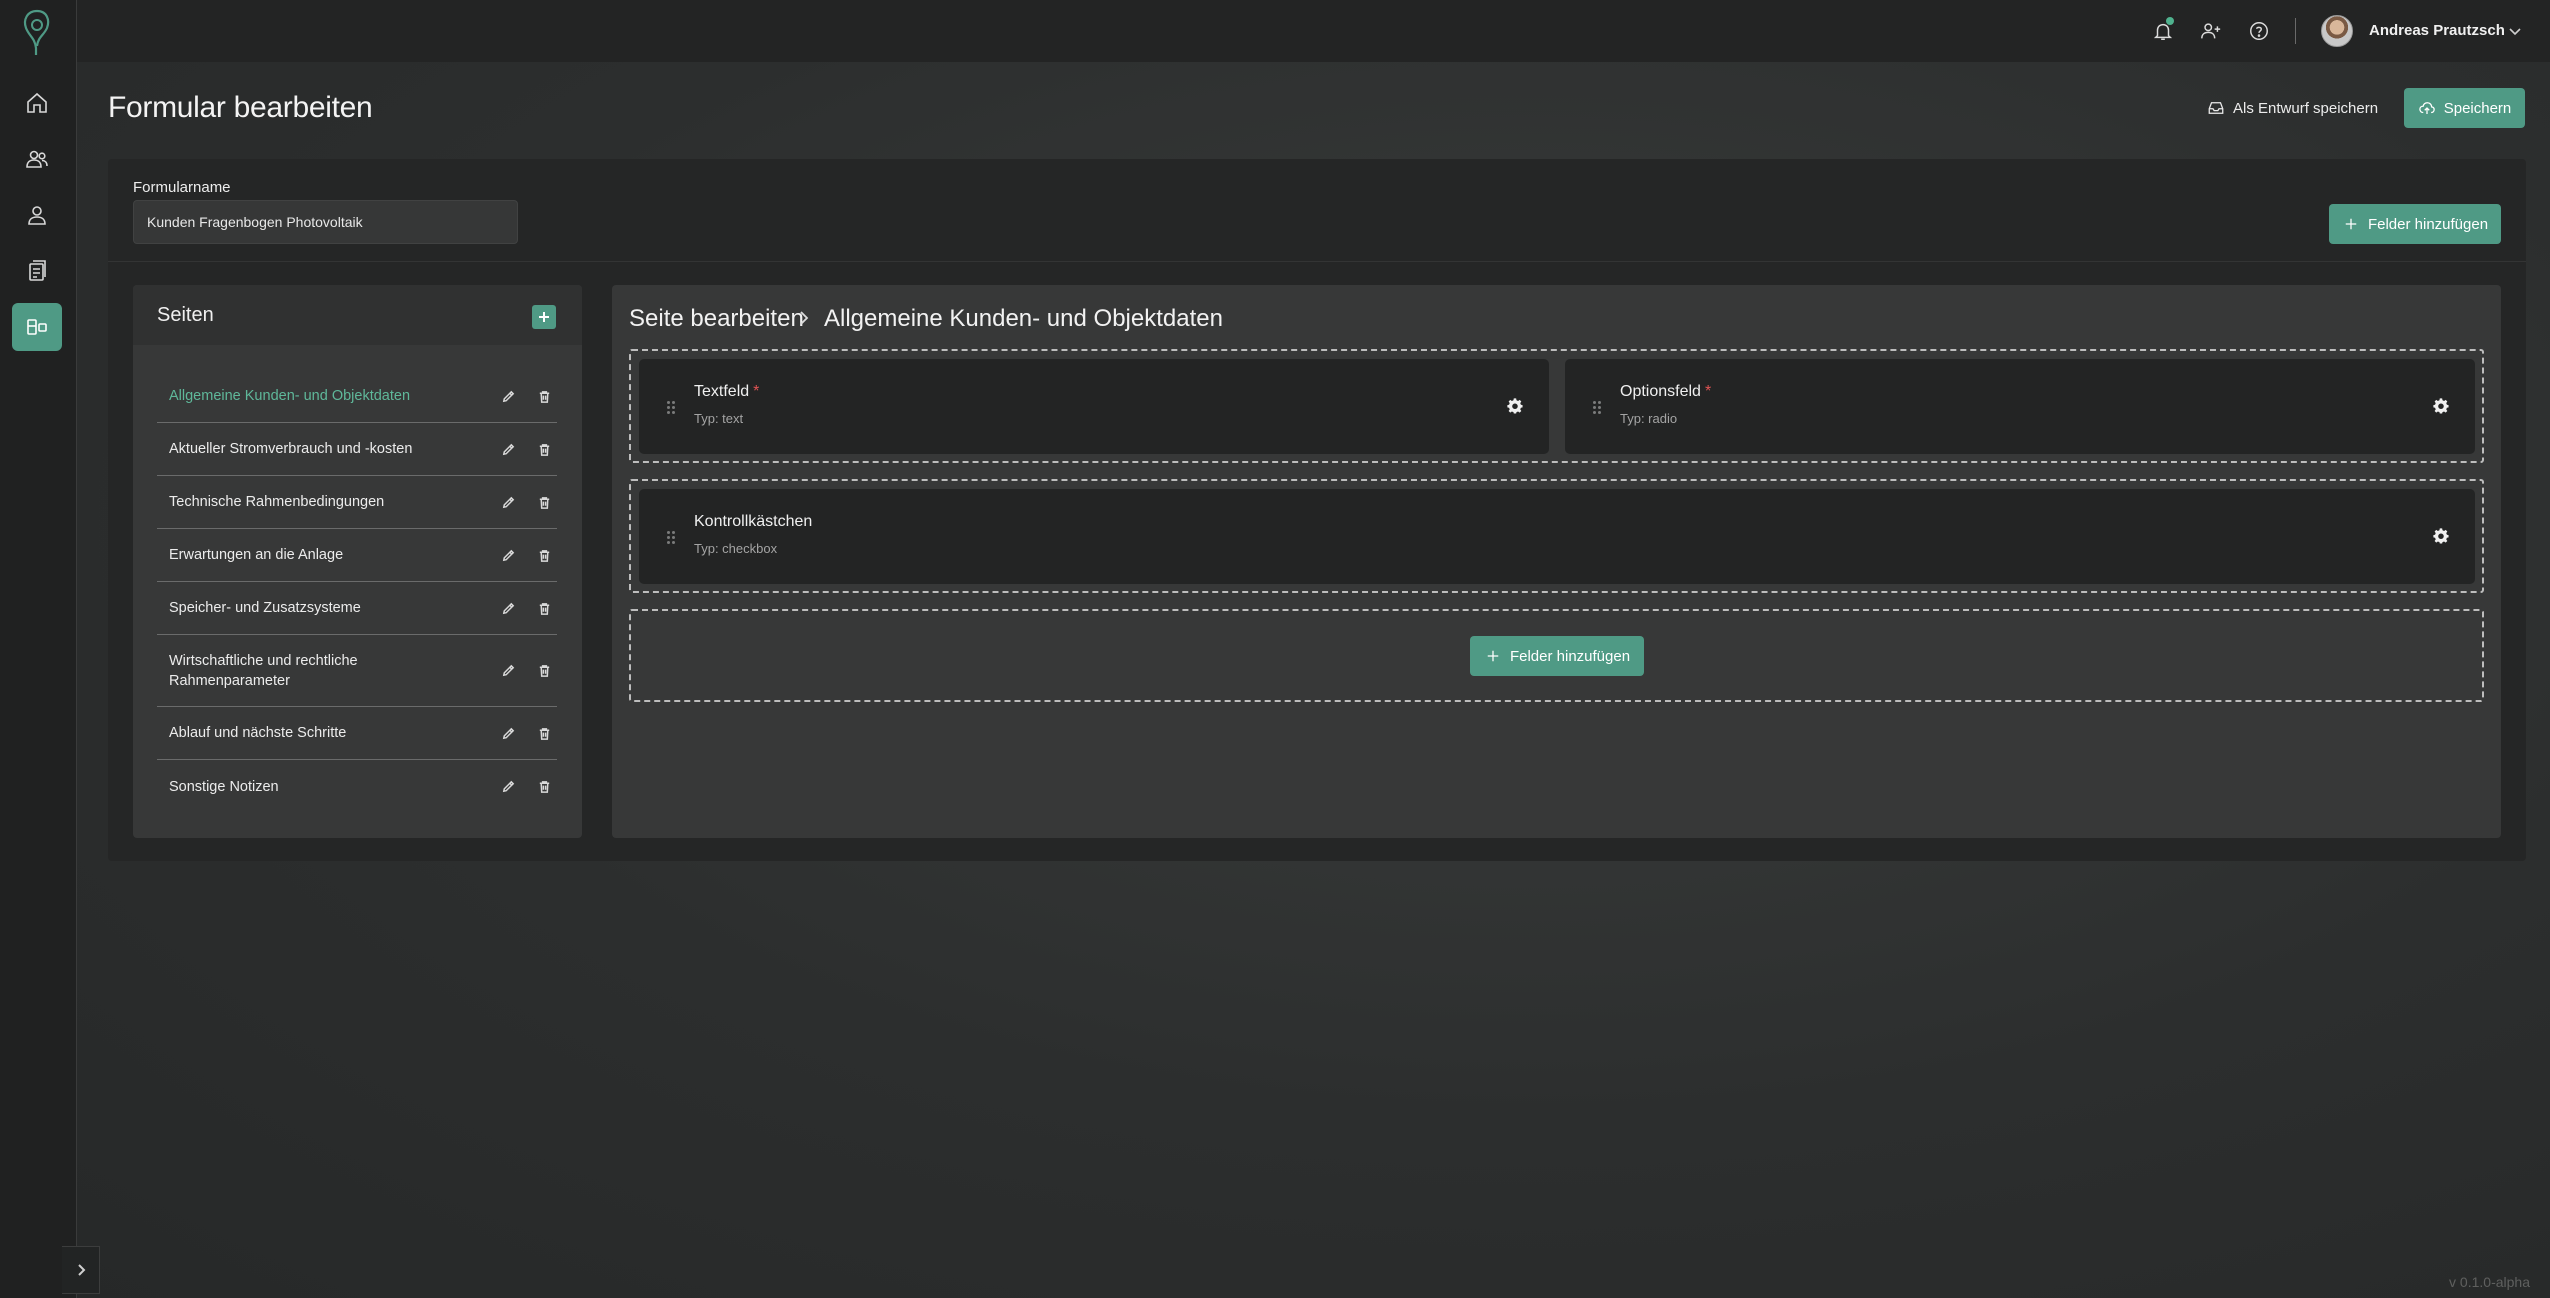  Describe the element at coordinates (1649, 418) in the screenshot. I see `field-type: Typ: radio` at that location.